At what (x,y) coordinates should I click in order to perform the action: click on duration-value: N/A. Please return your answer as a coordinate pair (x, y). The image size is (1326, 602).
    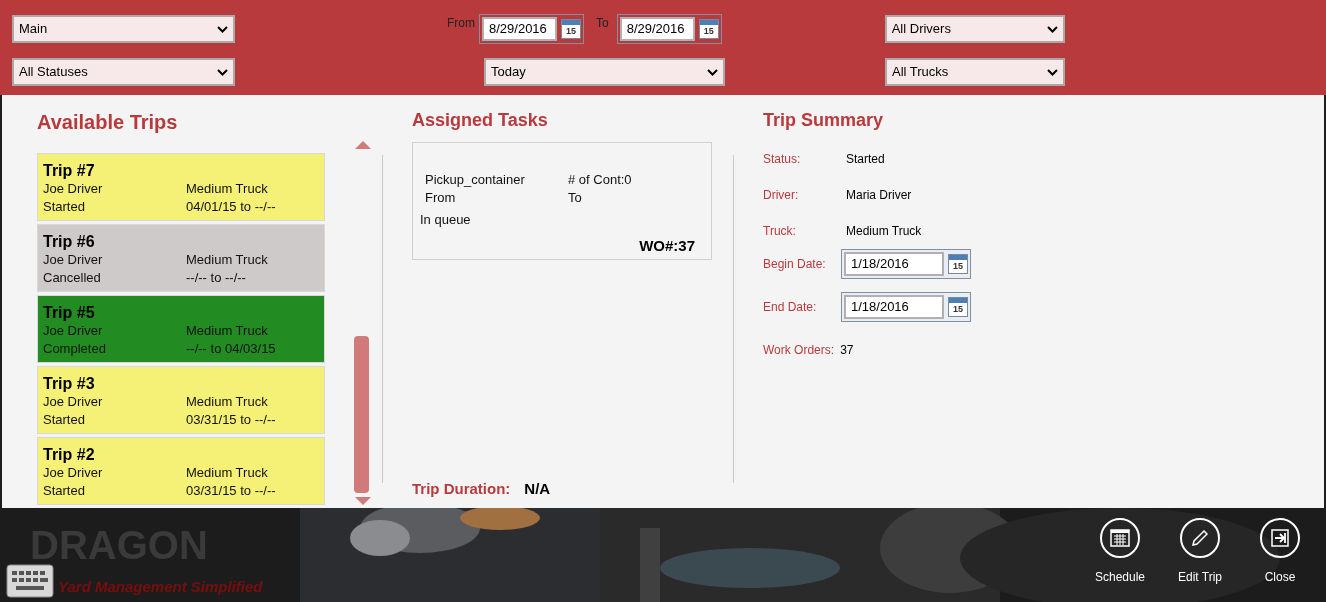
    Looking at the image, I should click on (537, 488).